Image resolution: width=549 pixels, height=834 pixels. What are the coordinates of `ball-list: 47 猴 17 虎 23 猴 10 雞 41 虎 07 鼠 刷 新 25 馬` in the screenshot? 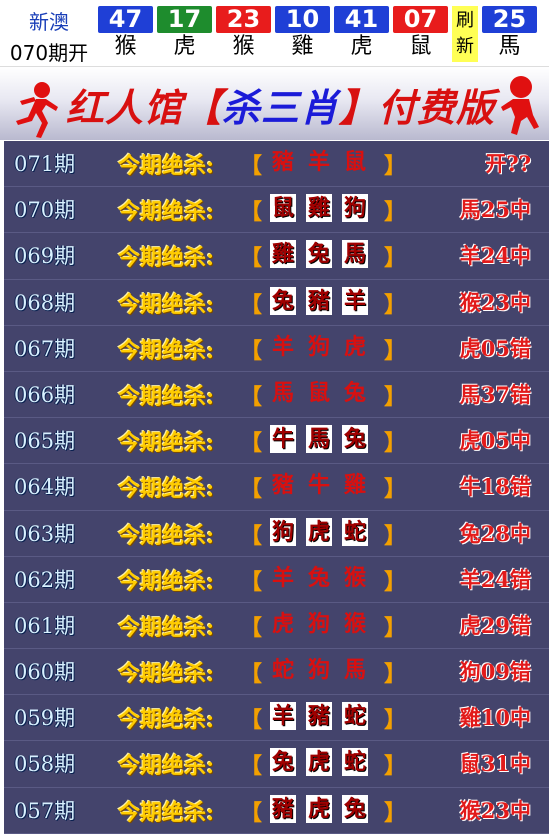 It's located at (320, 34).